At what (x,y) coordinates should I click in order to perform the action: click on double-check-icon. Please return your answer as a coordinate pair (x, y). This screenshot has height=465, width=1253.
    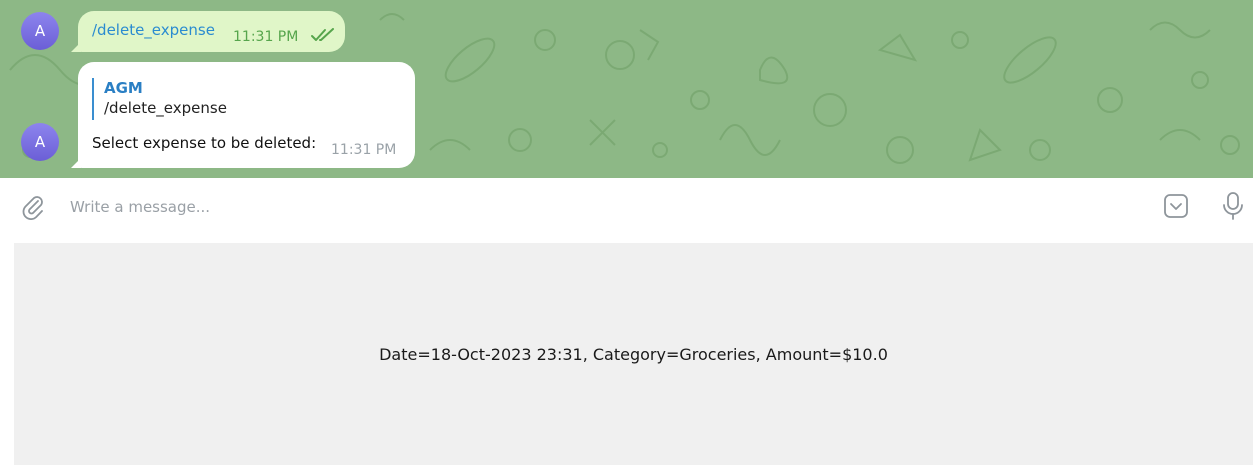
    Looking at the image, I should click on (322, 34).